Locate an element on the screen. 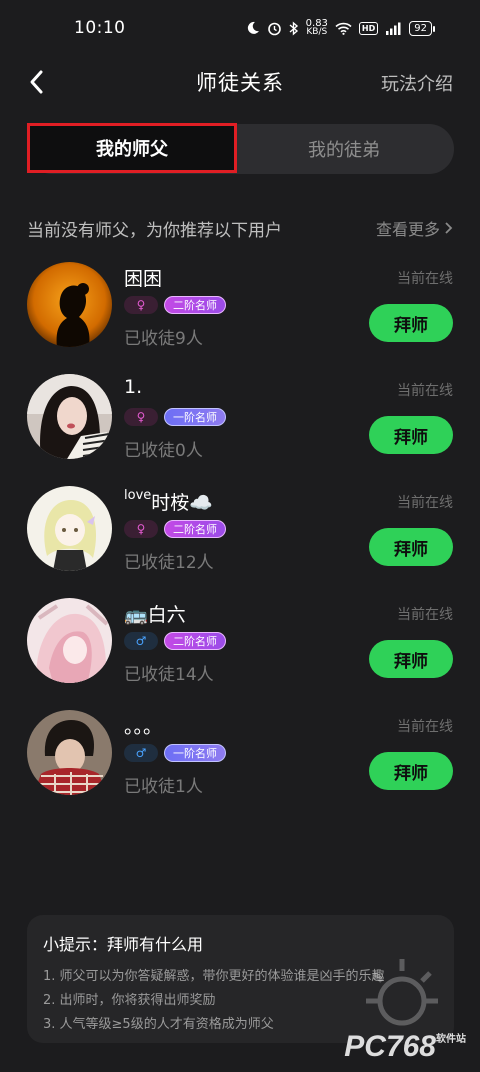 The width and height of the screenshot is (480, 1072). user-badges: ♂ 一阶名师 is located at coordinates (175, 753).